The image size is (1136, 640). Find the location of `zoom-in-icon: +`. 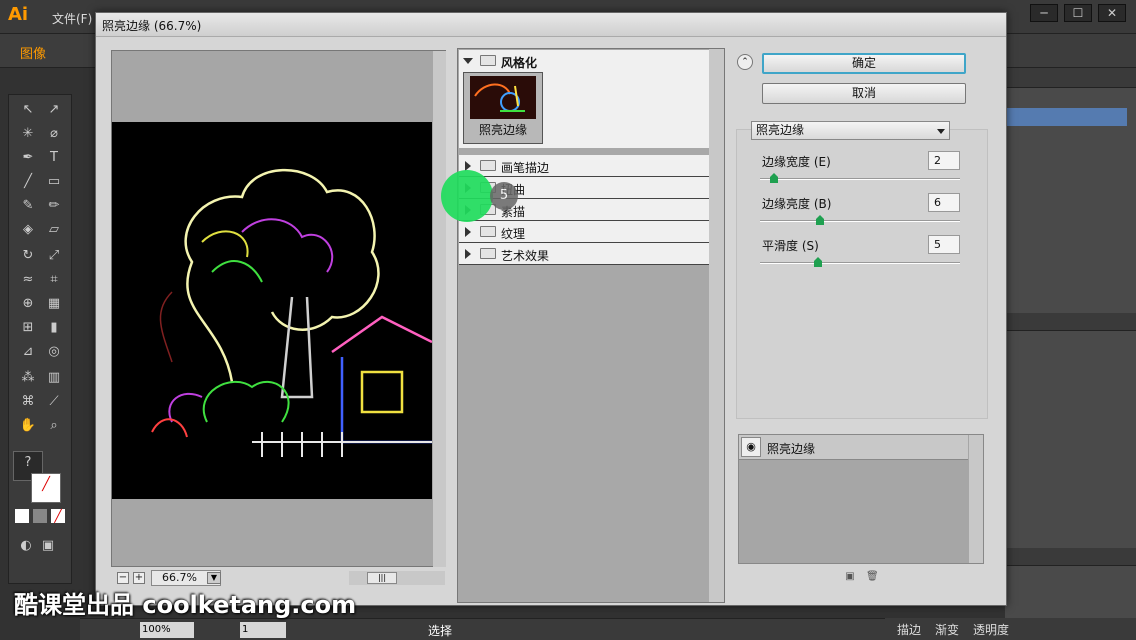

zoom-in-icon: + is located at coordinates (139, 578).